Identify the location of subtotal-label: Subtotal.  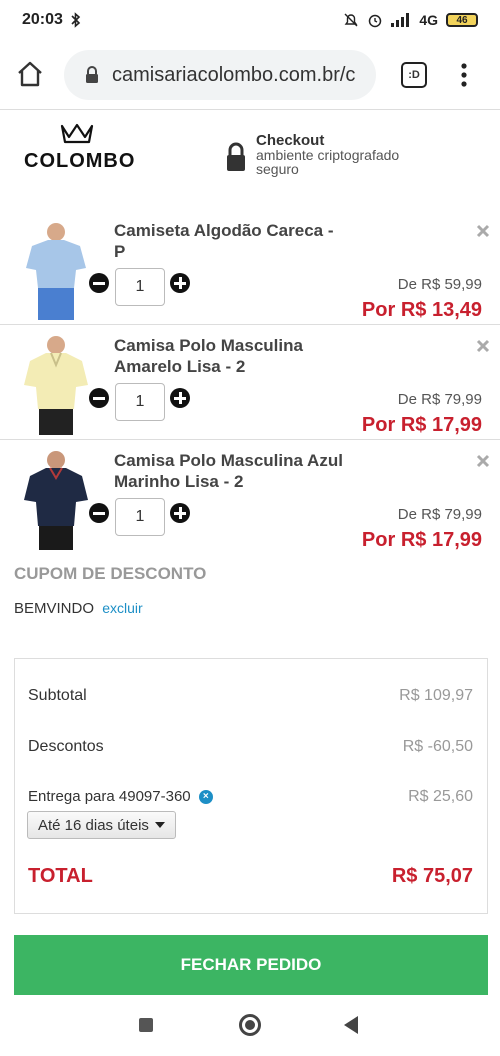
(57, 695).